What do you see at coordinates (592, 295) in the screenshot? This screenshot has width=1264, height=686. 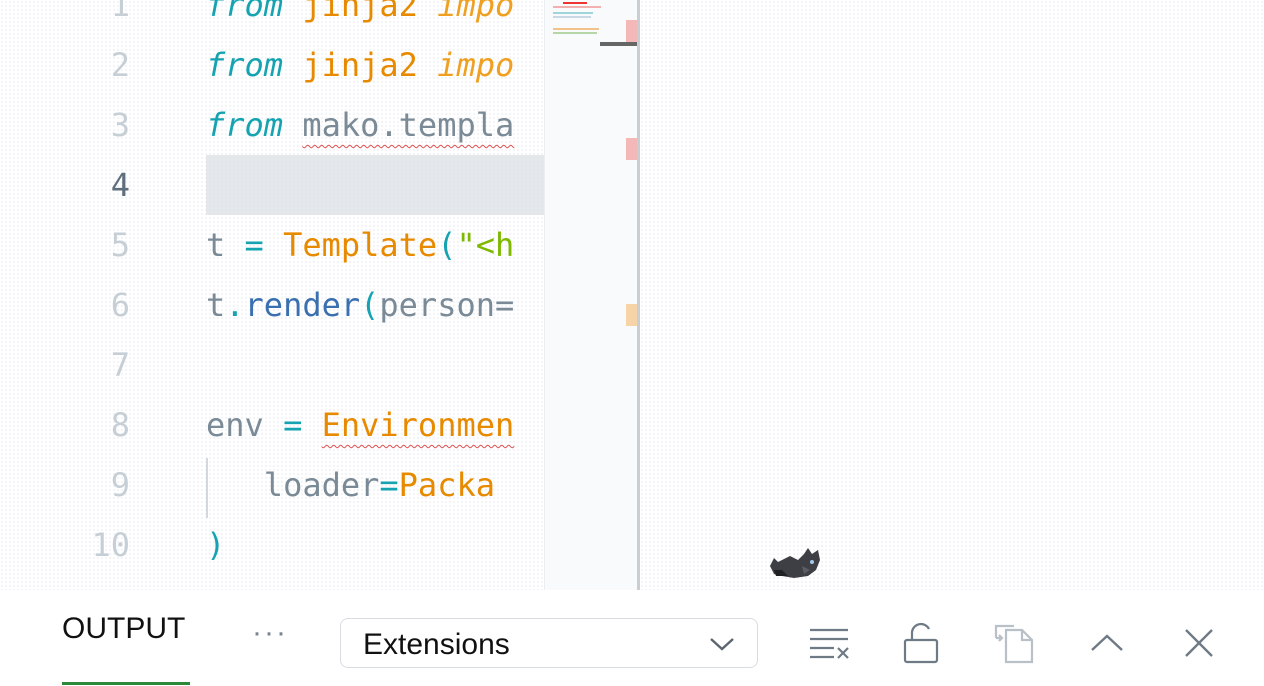 I see `minimap` at bounding box center [592, 295].